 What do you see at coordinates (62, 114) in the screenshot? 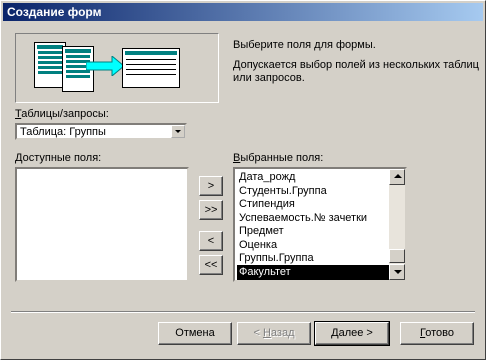
I see `tables-queries-label: Таблицы/запросы:` at bounding box center [62, 114].